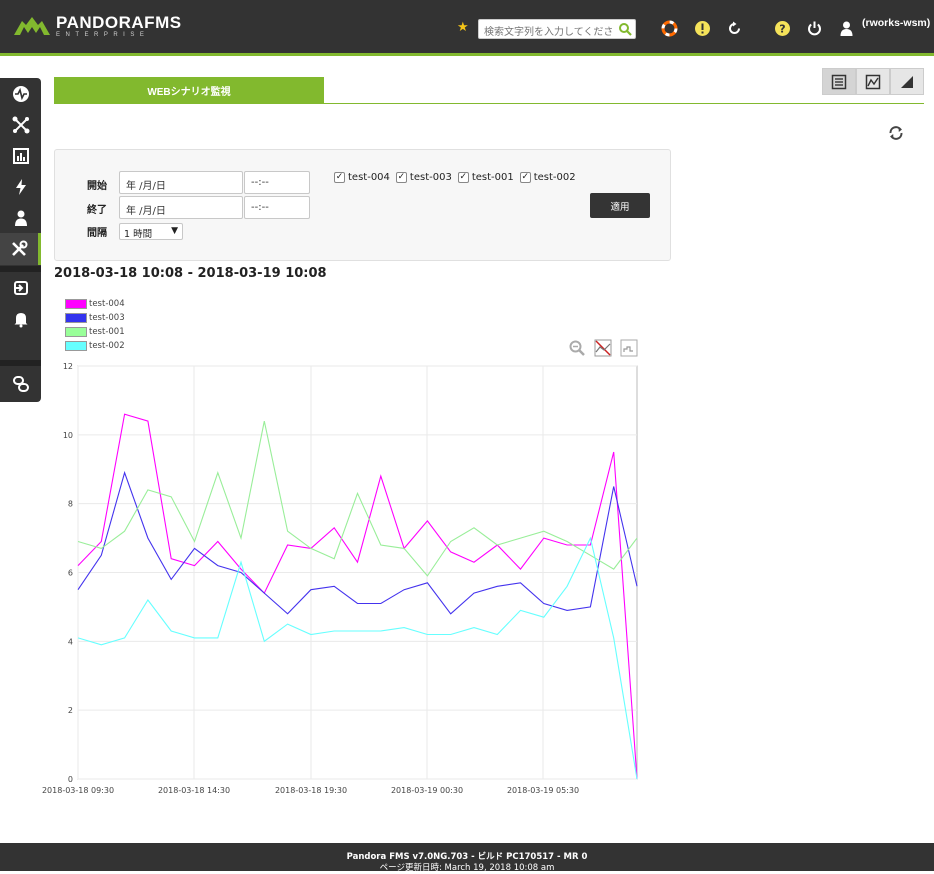 This screenshot has height=874, width=934. I want to click on link-icon, so click(20, 384).